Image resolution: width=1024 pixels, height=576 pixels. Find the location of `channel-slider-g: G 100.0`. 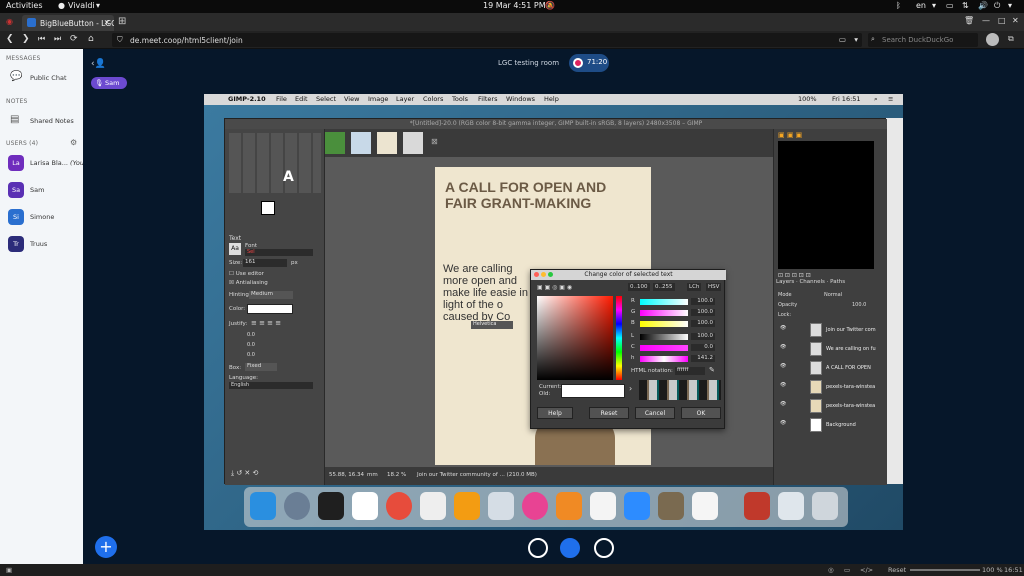

channel-slider-g: G 100.0 is located at coordinates (674, 312).